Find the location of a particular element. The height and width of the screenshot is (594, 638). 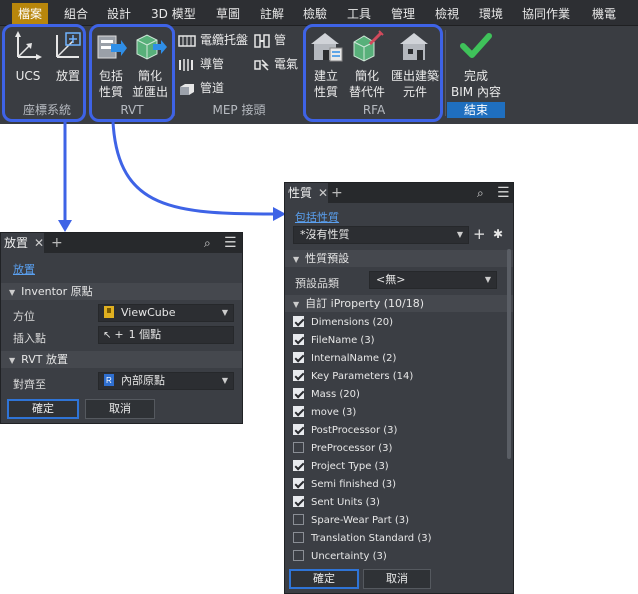

ribbon-separator is located at coordinates (90, 73).